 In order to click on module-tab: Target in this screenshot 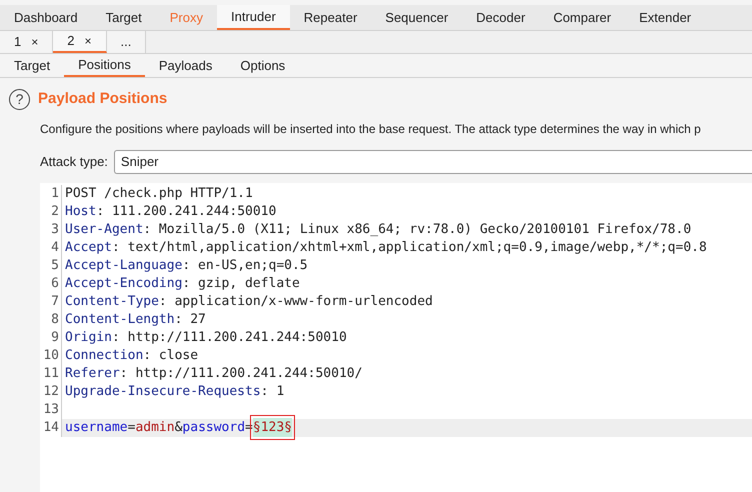, I will do `click(124, 17)`.